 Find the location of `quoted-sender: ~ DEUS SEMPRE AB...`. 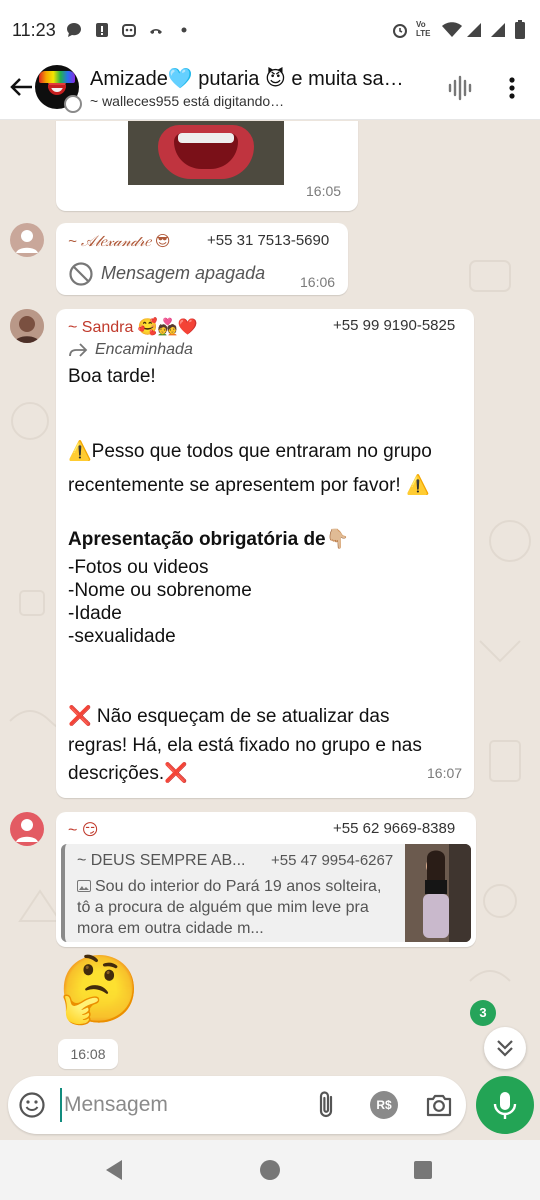

quoted-sender: ~ DEUS SEMPRE AB... is located at coordinates (161, 860).